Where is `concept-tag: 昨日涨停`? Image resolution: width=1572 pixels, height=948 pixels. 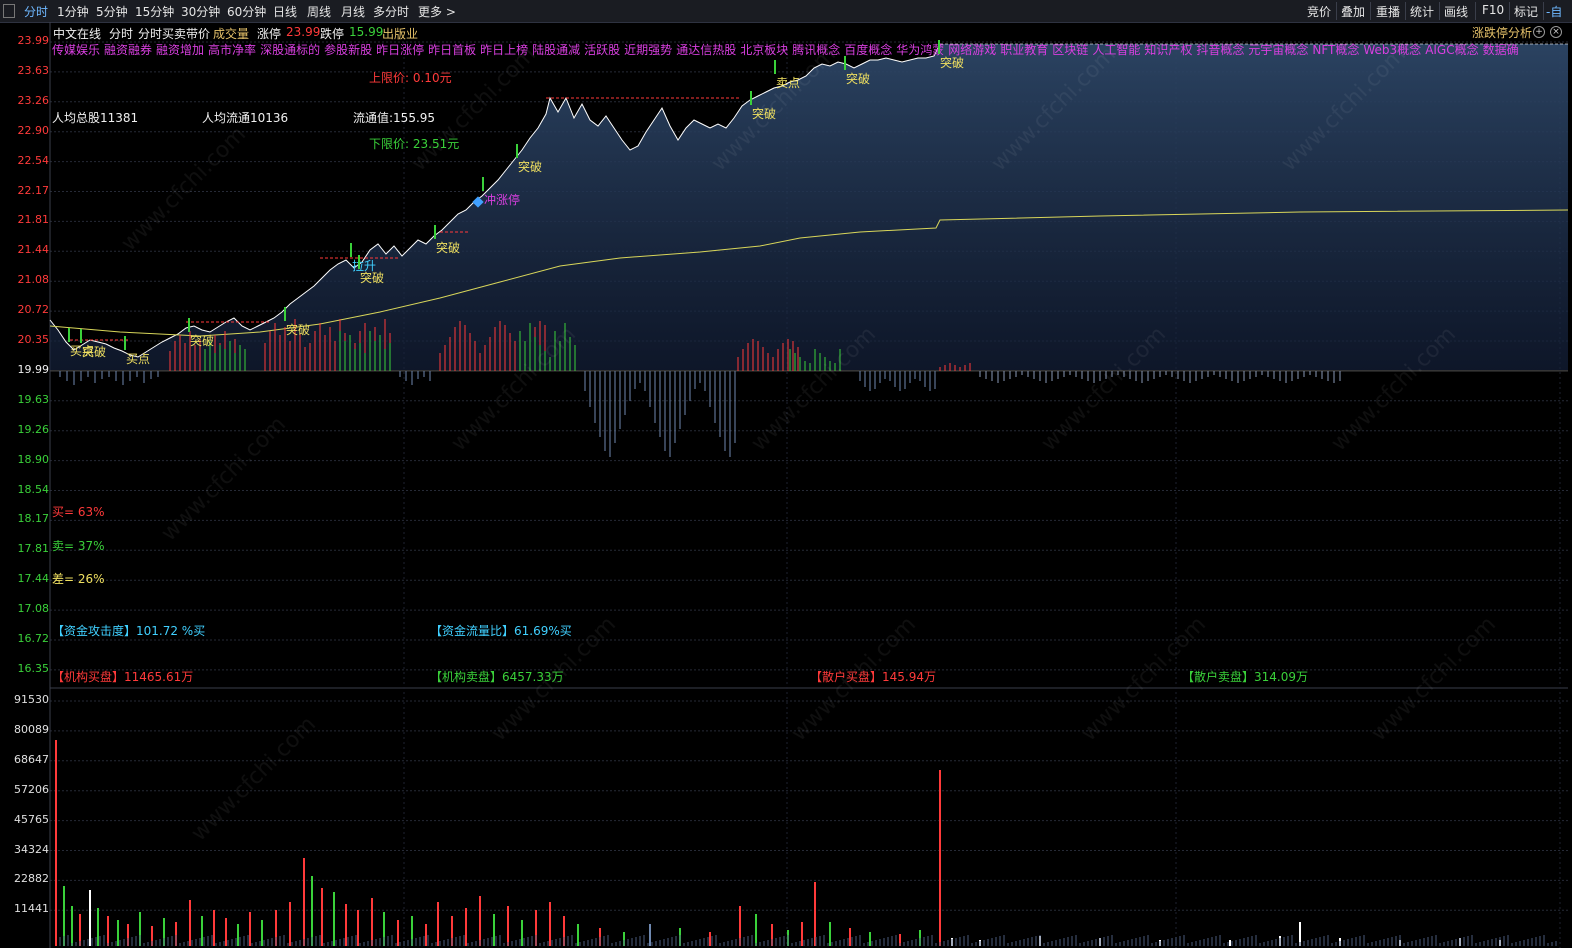
concept-tag: 昨日涨停 is located at coordinates (400, 50).